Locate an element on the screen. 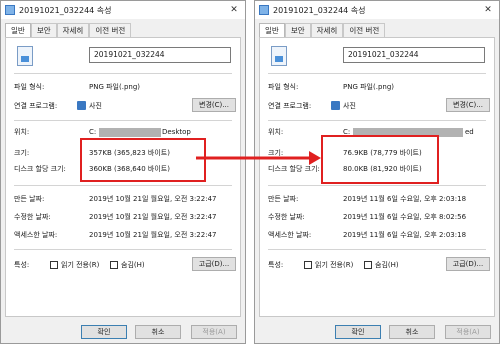 Image resolution: width=500 pixels, height=344 pixels. location-suffix: Desktop is located at coordinates (176, 132).